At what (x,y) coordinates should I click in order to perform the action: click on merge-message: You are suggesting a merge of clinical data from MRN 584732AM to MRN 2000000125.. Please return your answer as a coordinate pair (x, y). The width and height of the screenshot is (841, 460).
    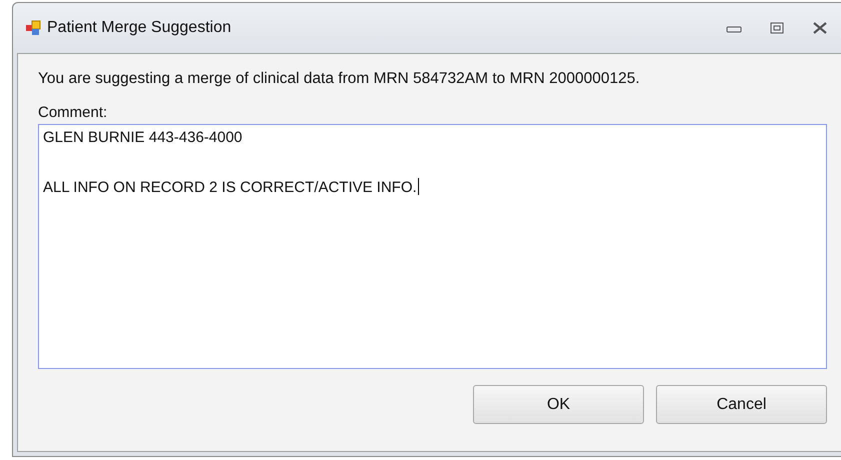
    Looking at the image, I should click on (339, 79).